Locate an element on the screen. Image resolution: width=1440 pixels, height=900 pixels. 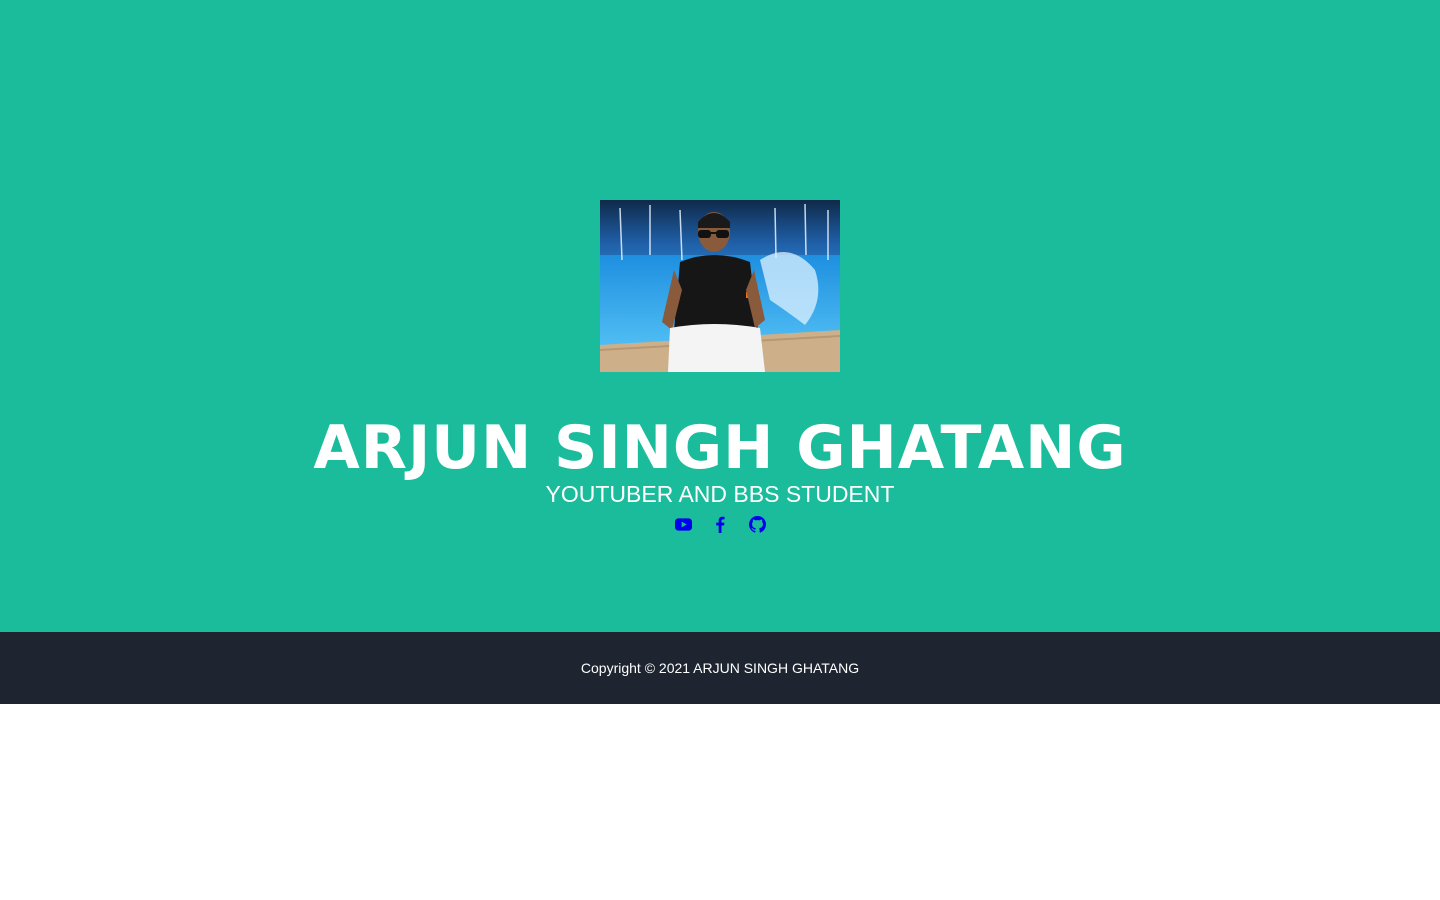
social-links is located at coordinates (720, 524).